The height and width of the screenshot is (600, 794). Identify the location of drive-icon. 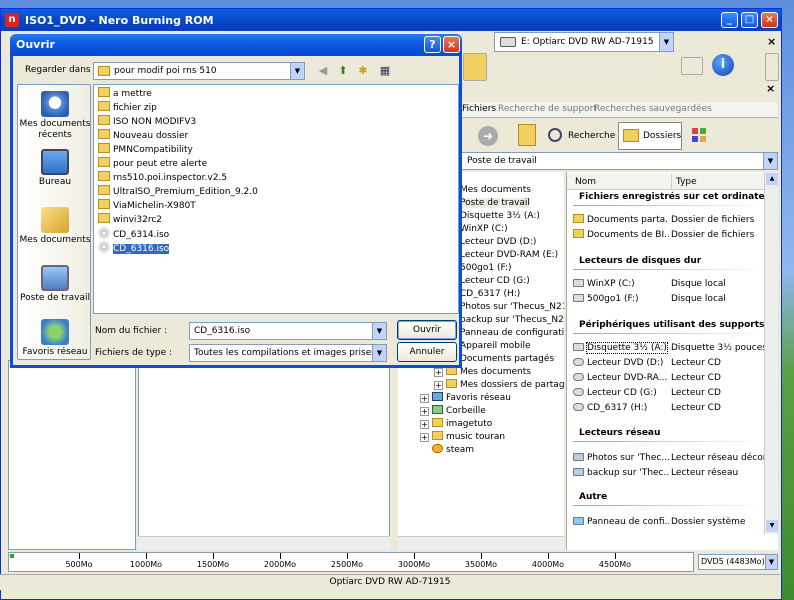
(578, 298).